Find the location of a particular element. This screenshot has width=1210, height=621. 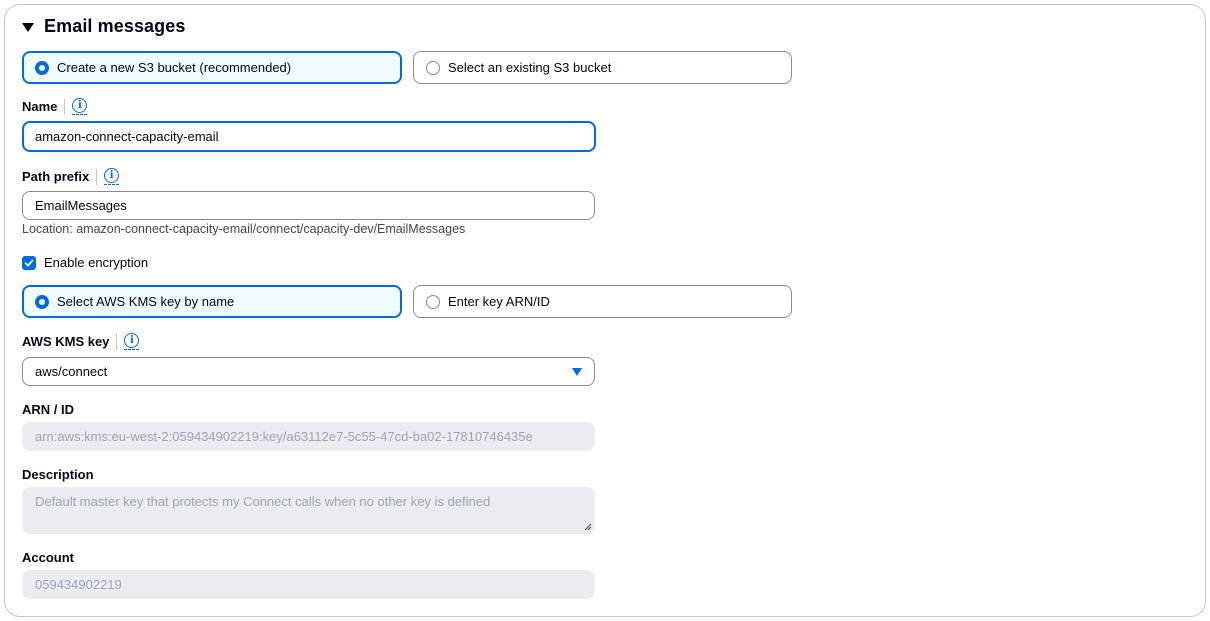

tile-select-existing-bucket: Select an existing S3 bucket is located at coordinates (602, 67).